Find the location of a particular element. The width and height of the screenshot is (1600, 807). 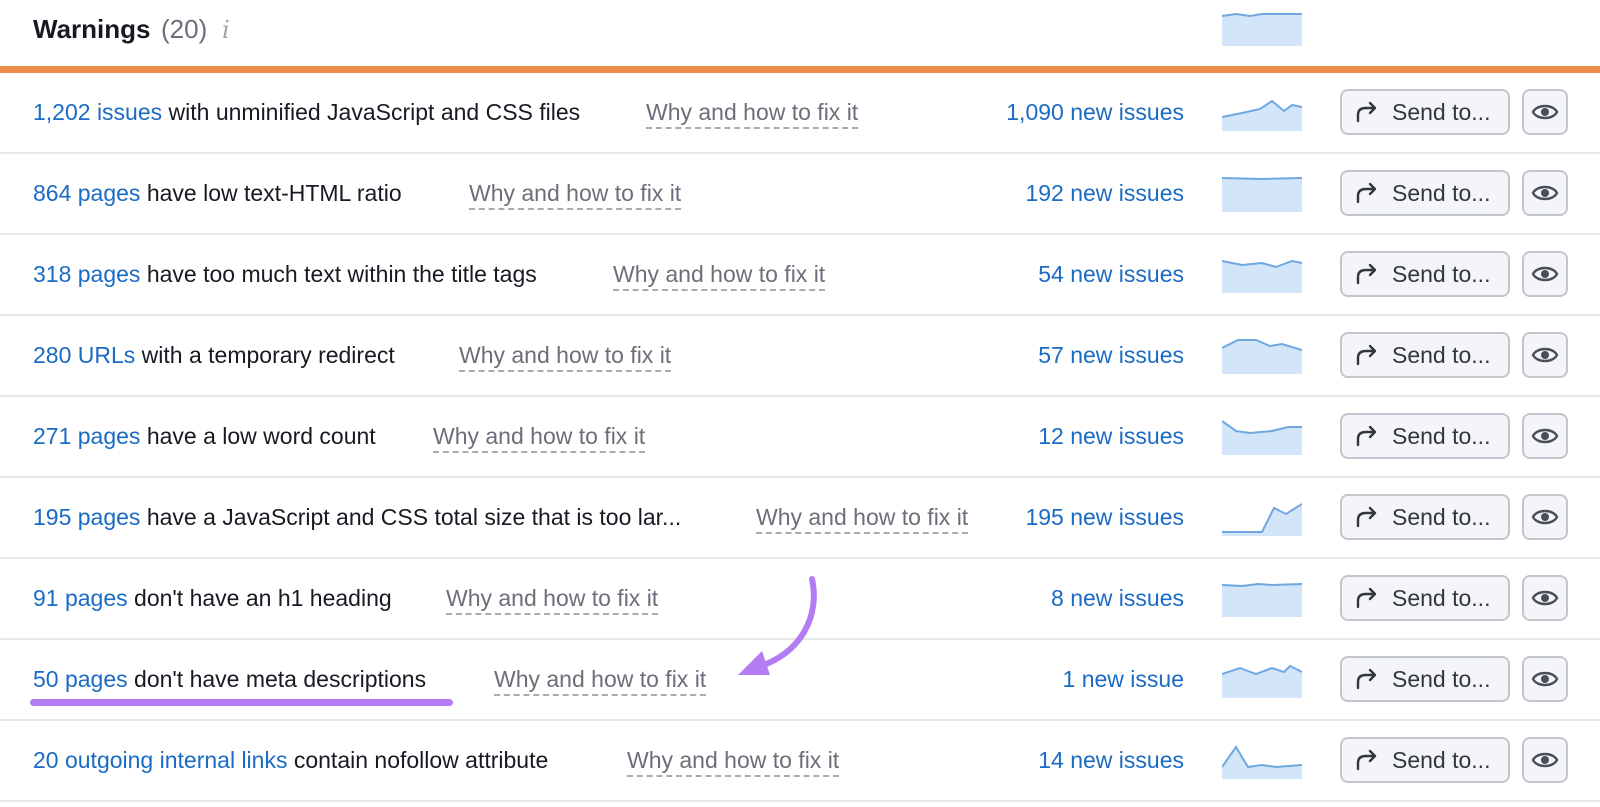

warnings-header: Warnings (20) i is located at coordinates (800, 33).